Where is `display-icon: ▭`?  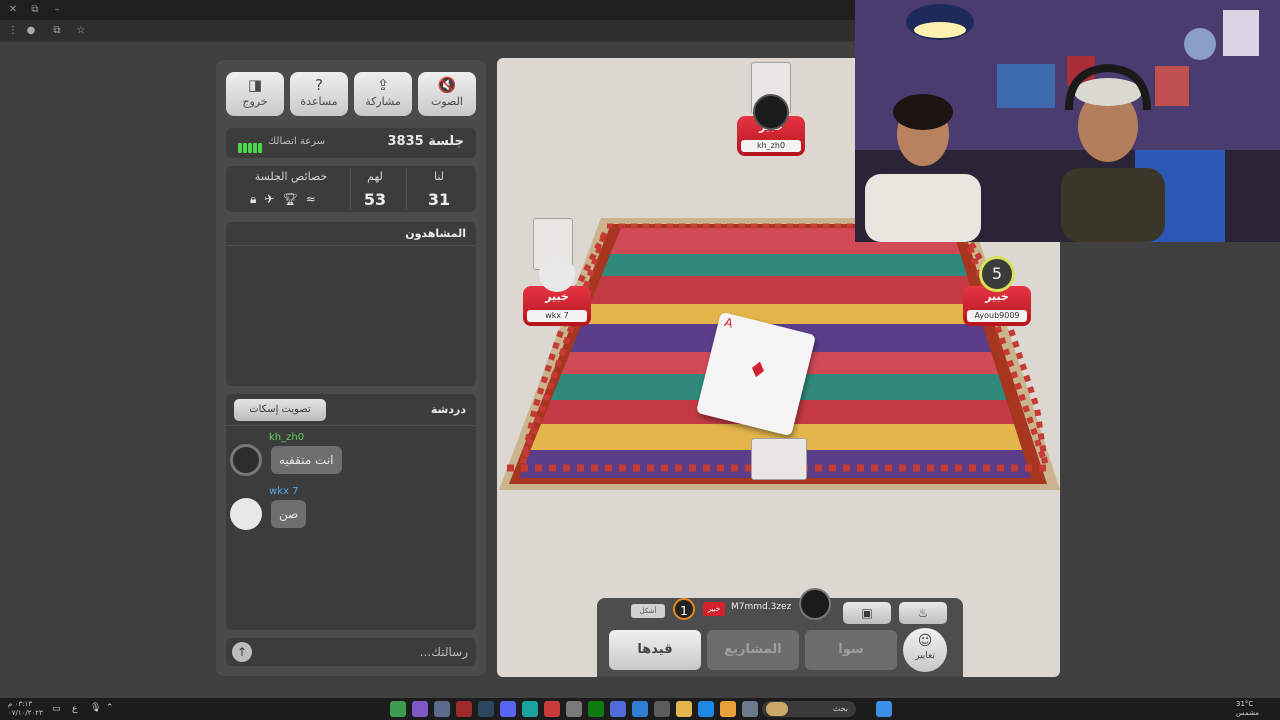 display-icon: ▭ is located at coordinates (56, 709).